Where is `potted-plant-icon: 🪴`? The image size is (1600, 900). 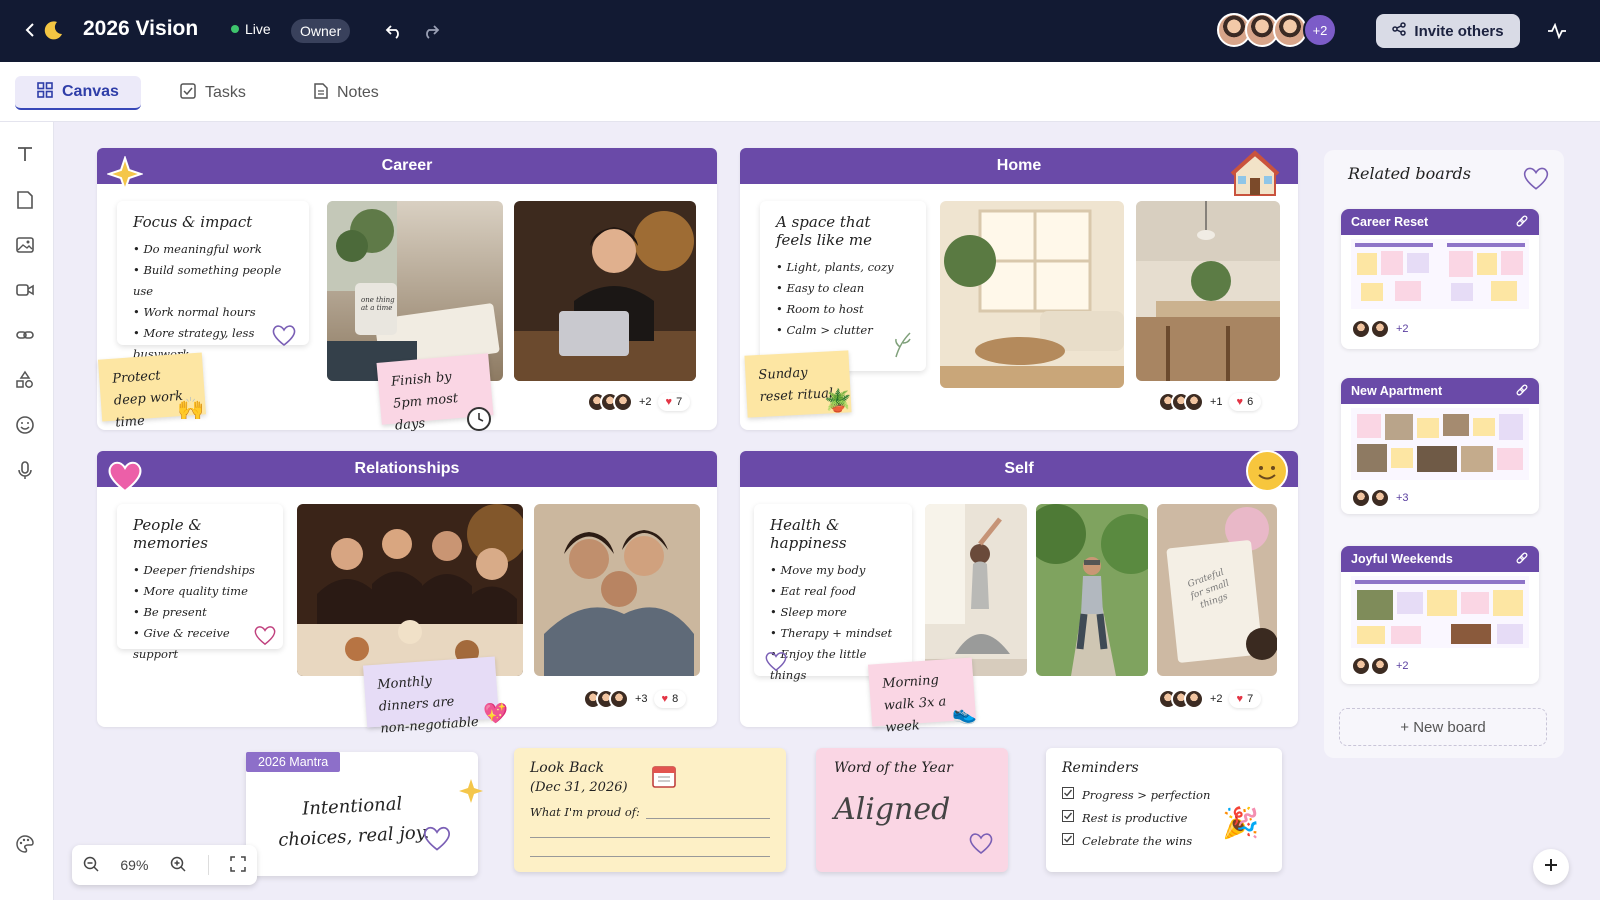 potted-plant-icon: 🪴 is located at coordinates (838, 400).